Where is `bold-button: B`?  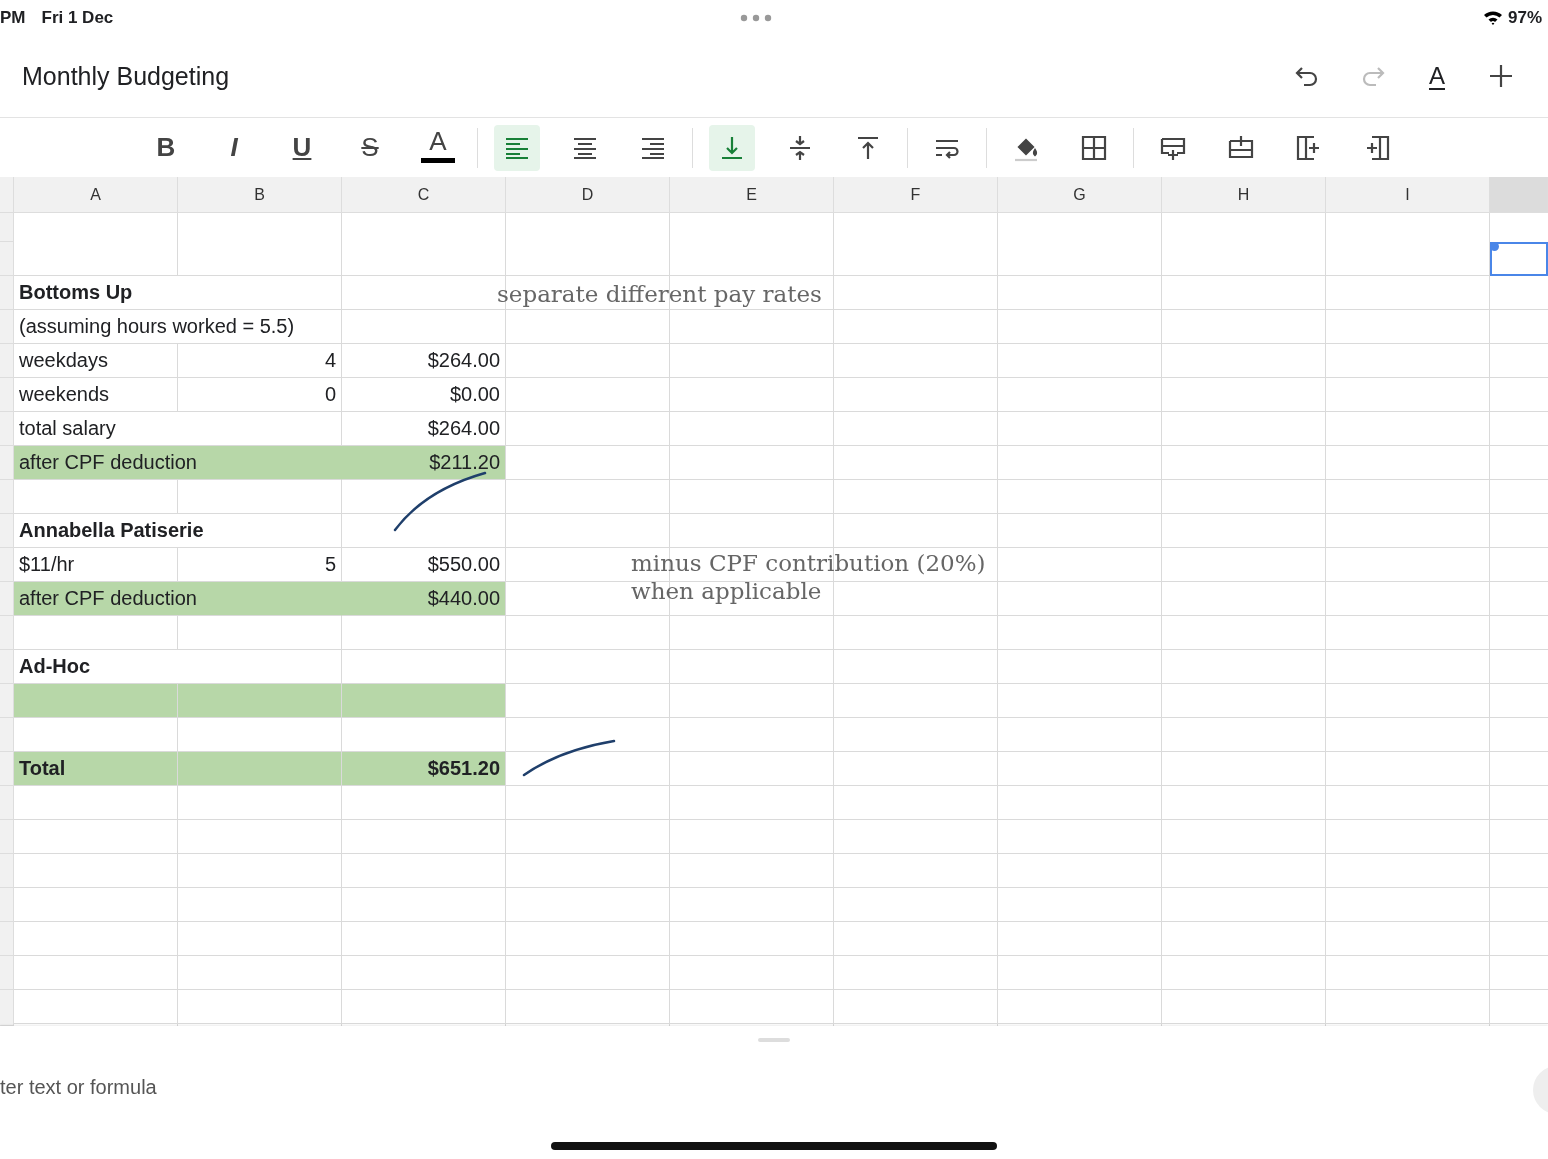 bold-button: B is located at coordinates (166, 147).